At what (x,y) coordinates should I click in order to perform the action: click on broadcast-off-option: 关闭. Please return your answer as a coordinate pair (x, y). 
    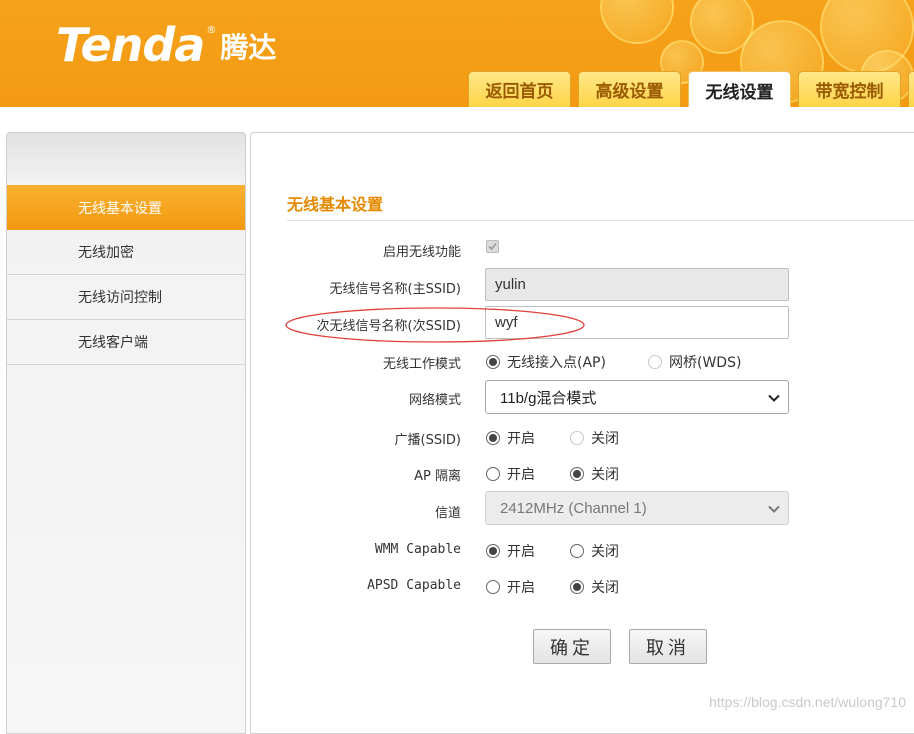
    Looking at the image, I should click on (594, 438).